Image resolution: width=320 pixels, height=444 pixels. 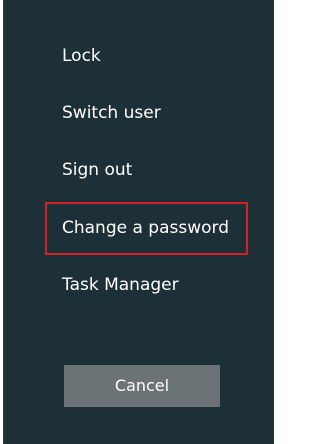 I want to click on cancel-button: Cancel, so click(x=142, y=386).